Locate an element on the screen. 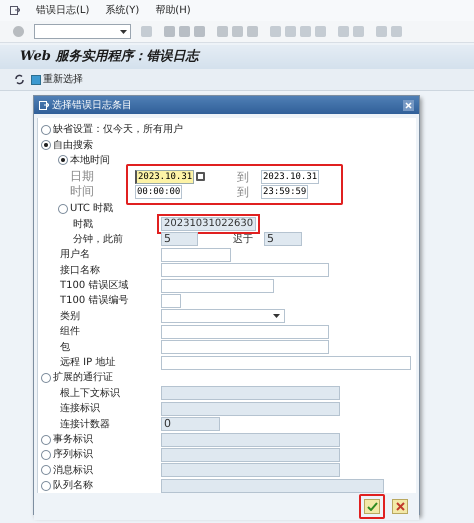 The image size is (474, 523). field-label: 根上下文标识 is located at coordinates (90, 393).